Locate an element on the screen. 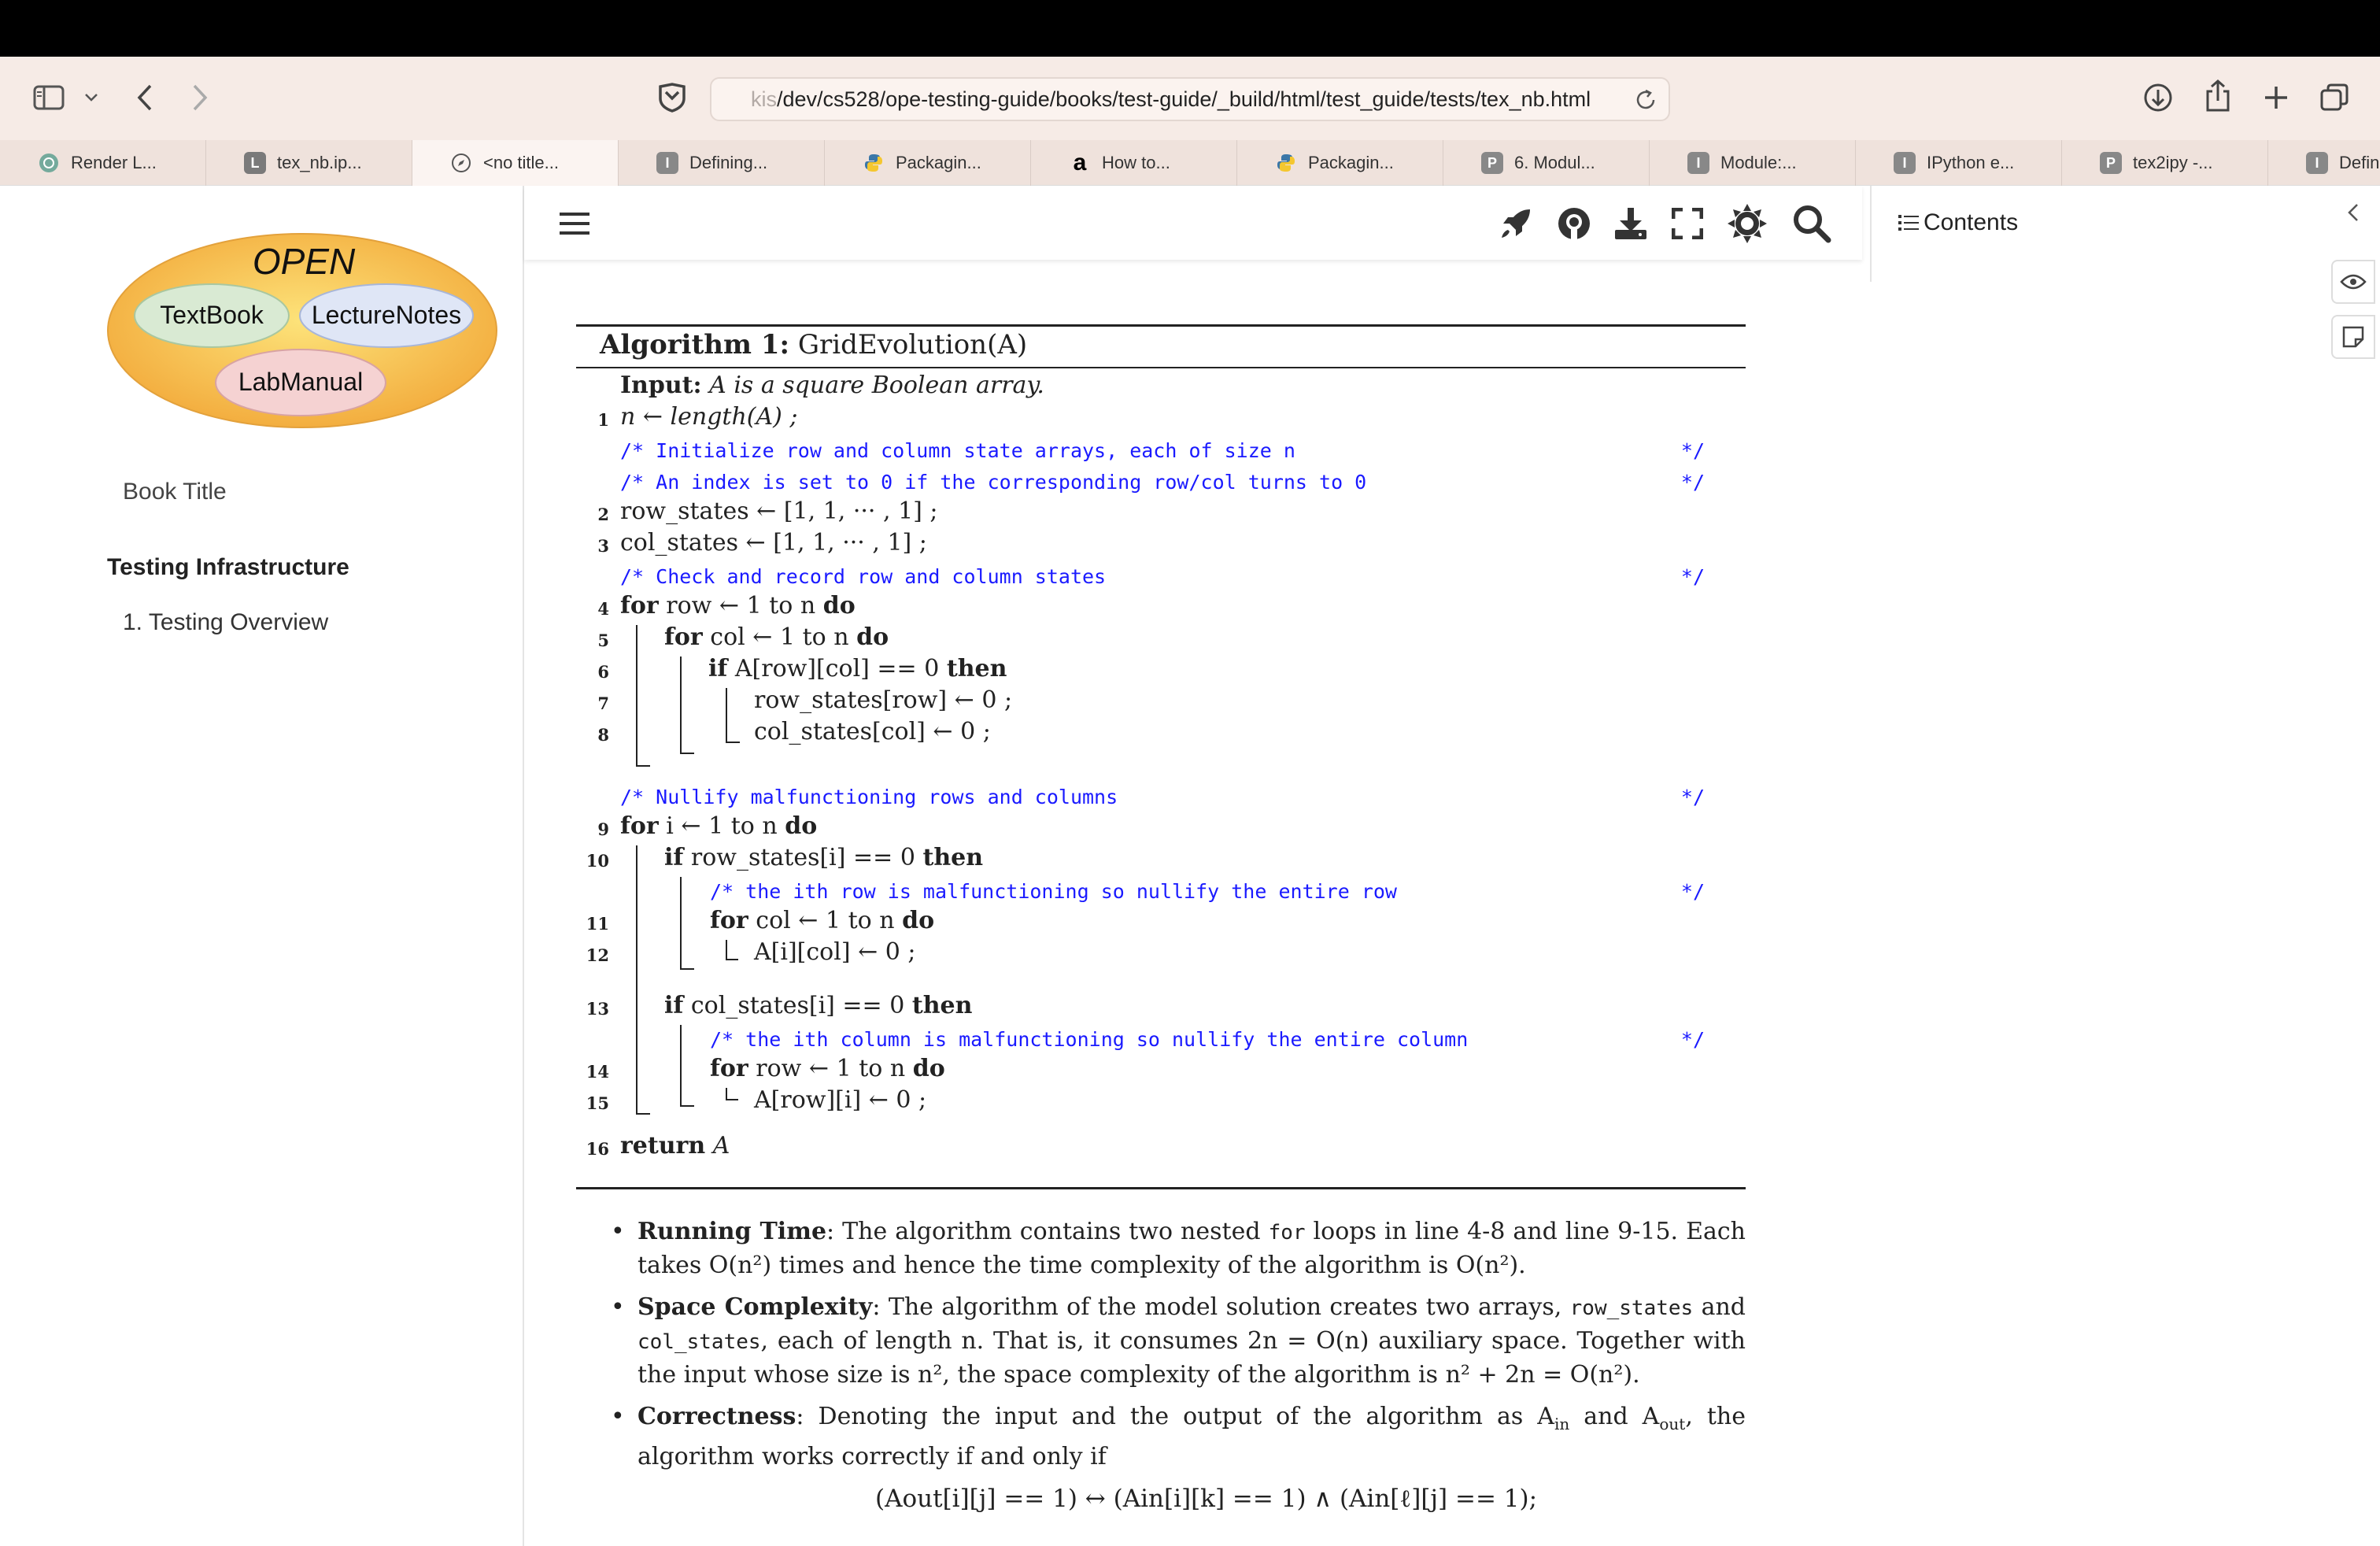 This screenshot has width=2380, height=1546. window-top-bar is located at coordinates (1190, 28).